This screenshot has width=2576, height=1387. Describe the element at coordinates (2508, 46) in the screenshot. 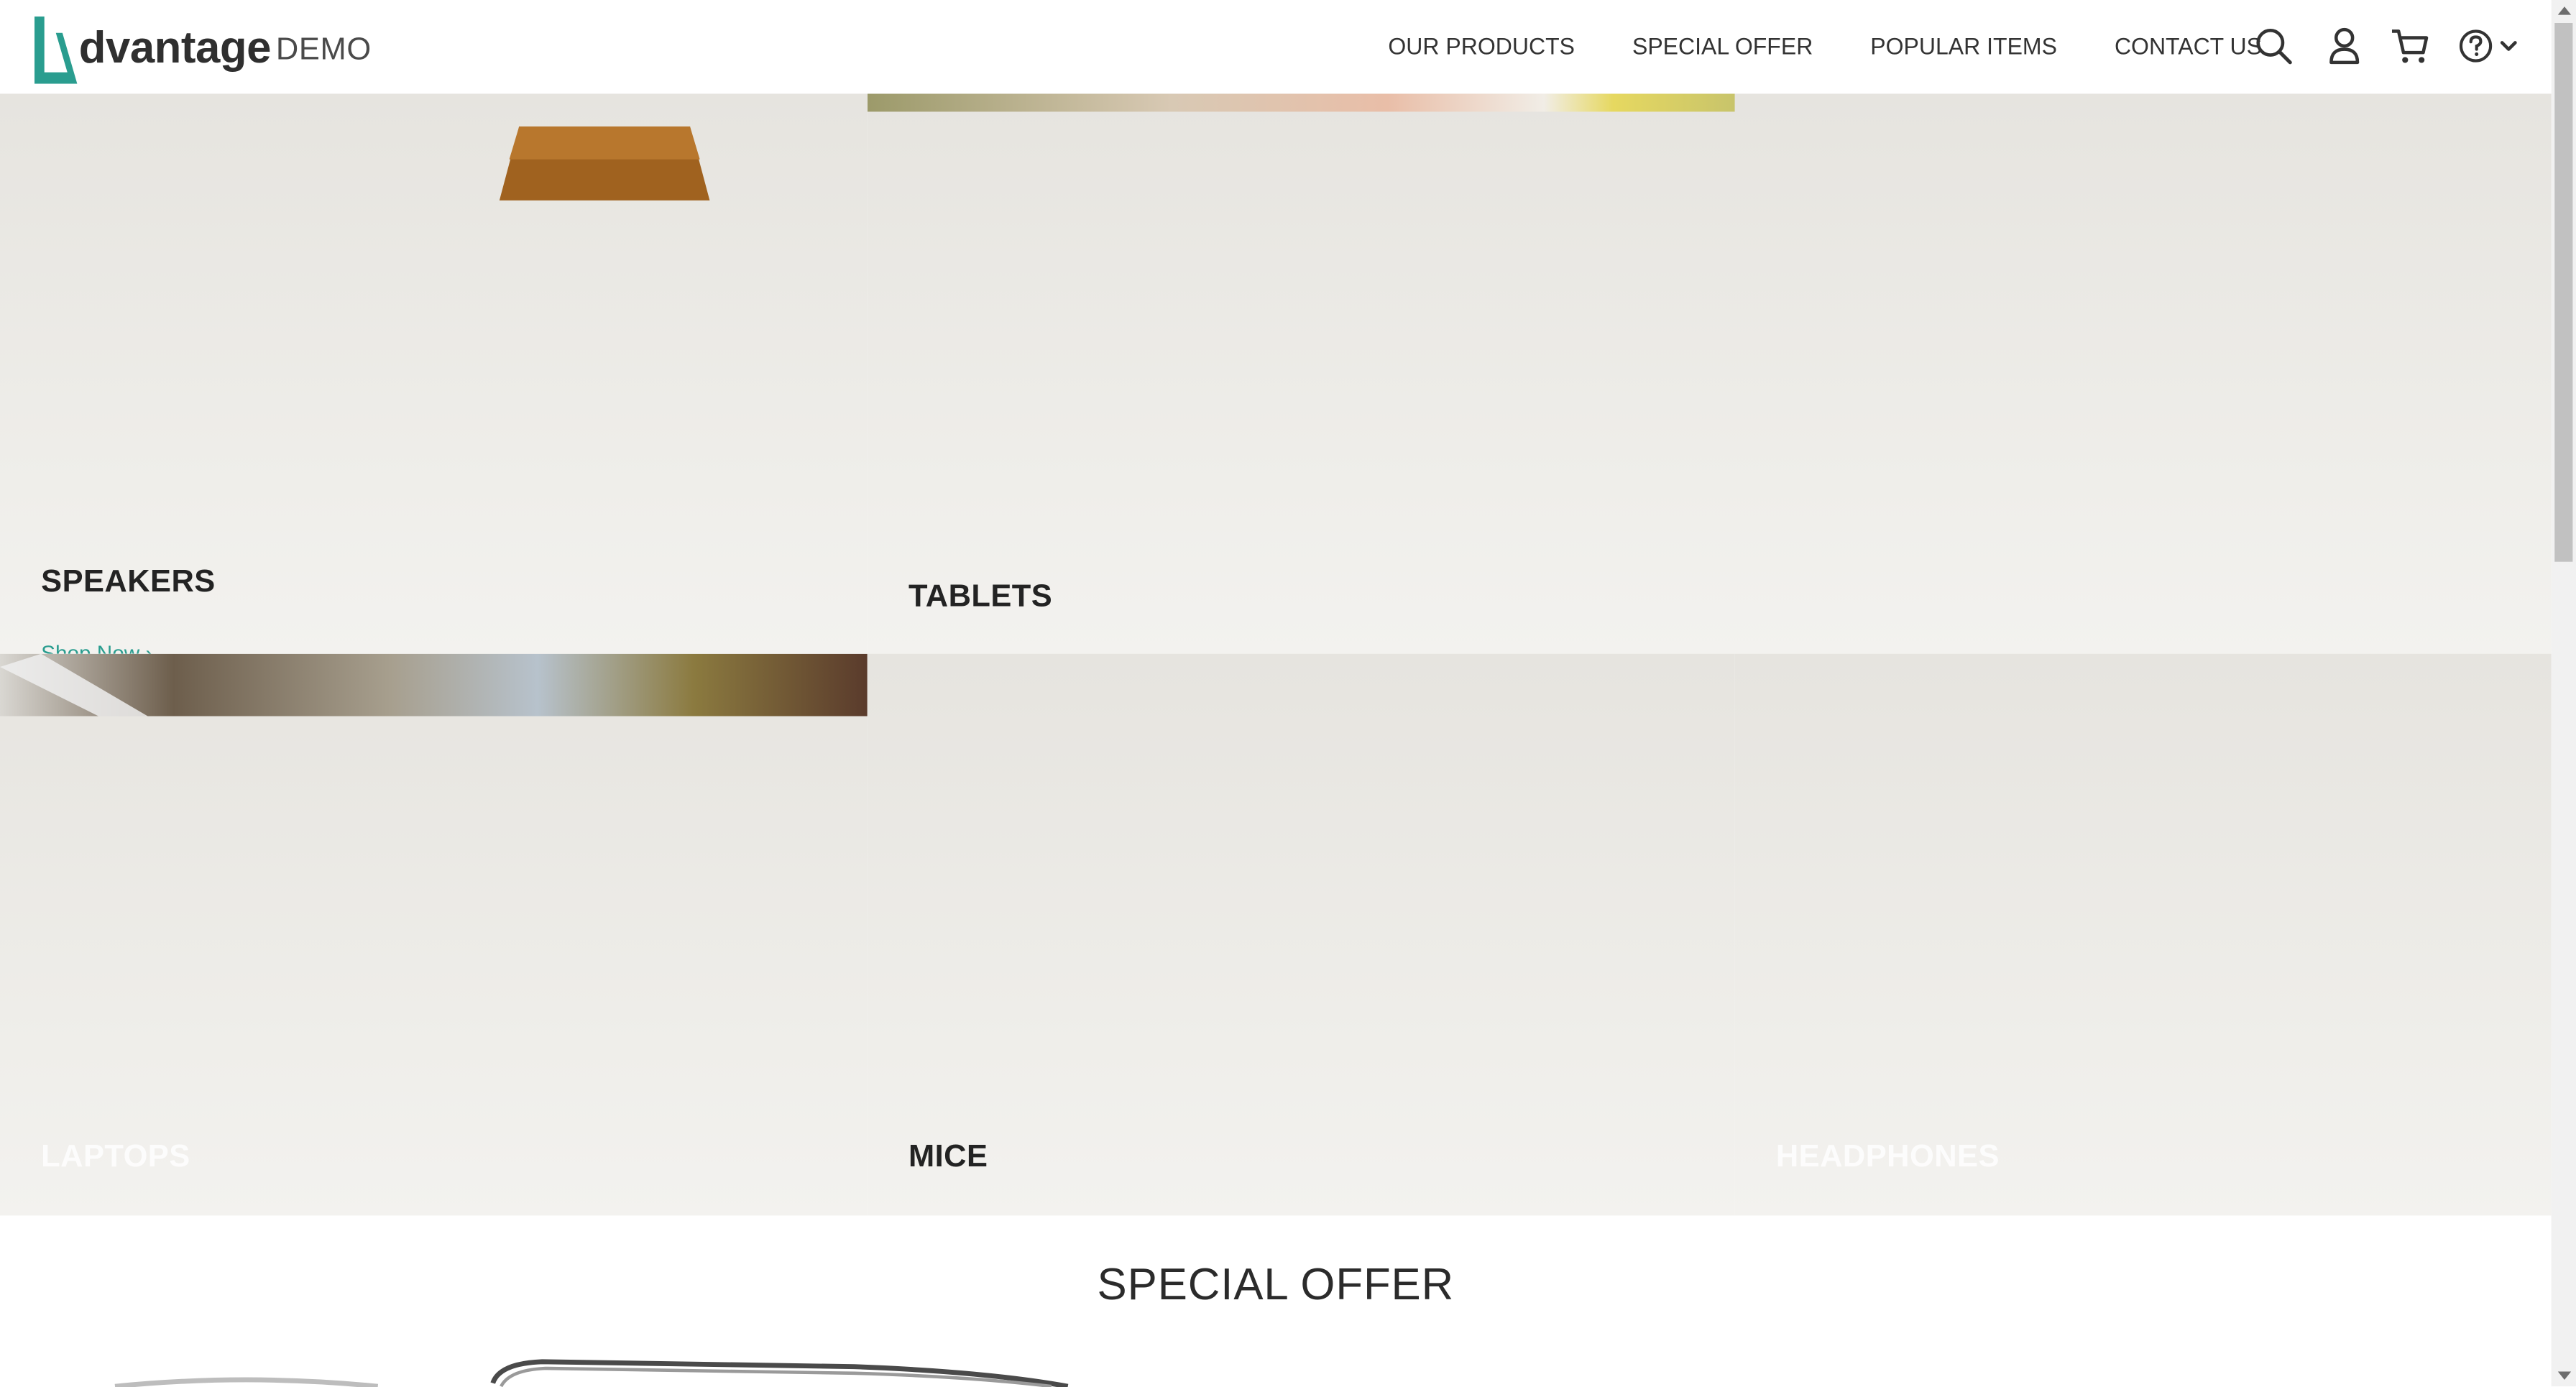

I see `chevron-down-icon` at that location.